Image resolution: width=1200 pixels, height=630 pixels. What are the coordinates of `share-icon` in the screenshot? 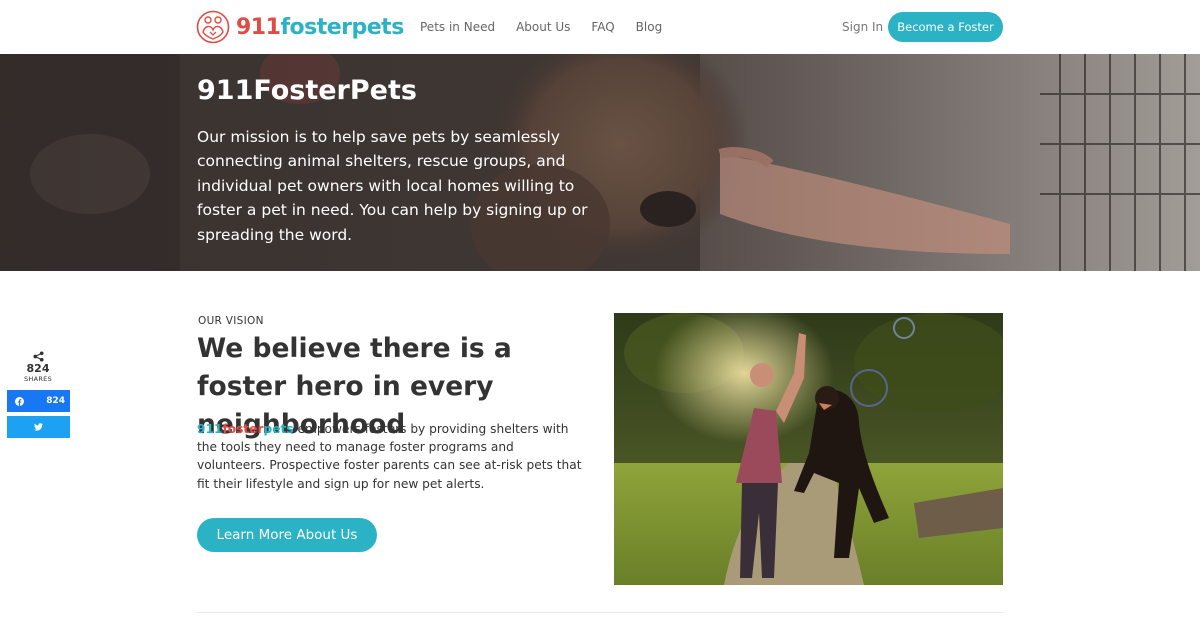 It's located at (38, 356).